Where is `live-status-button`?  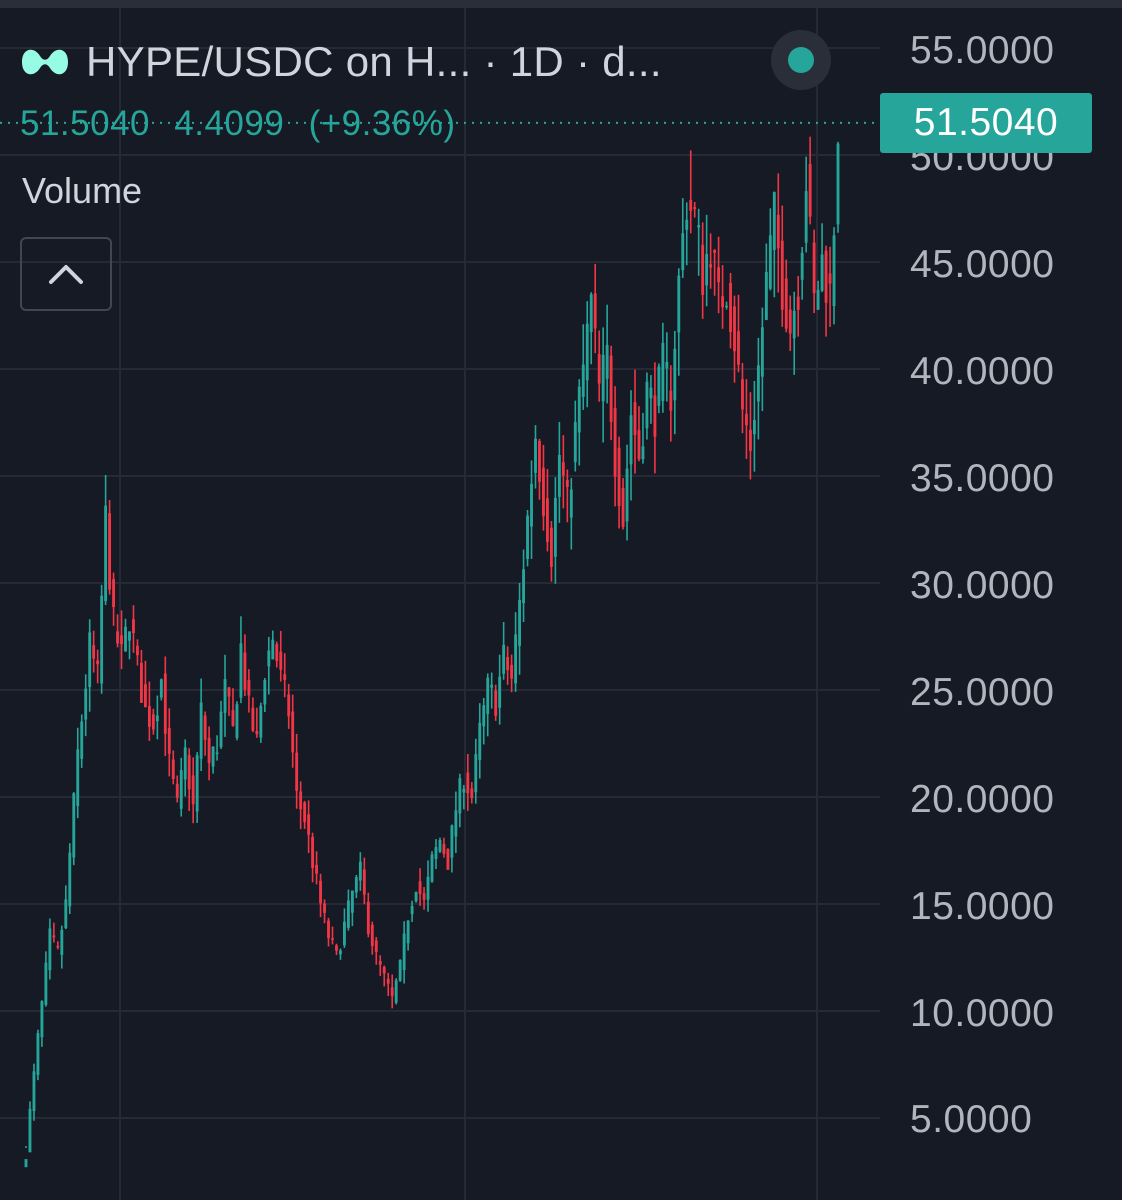 live-status-button is located at coordinates (801, 60).